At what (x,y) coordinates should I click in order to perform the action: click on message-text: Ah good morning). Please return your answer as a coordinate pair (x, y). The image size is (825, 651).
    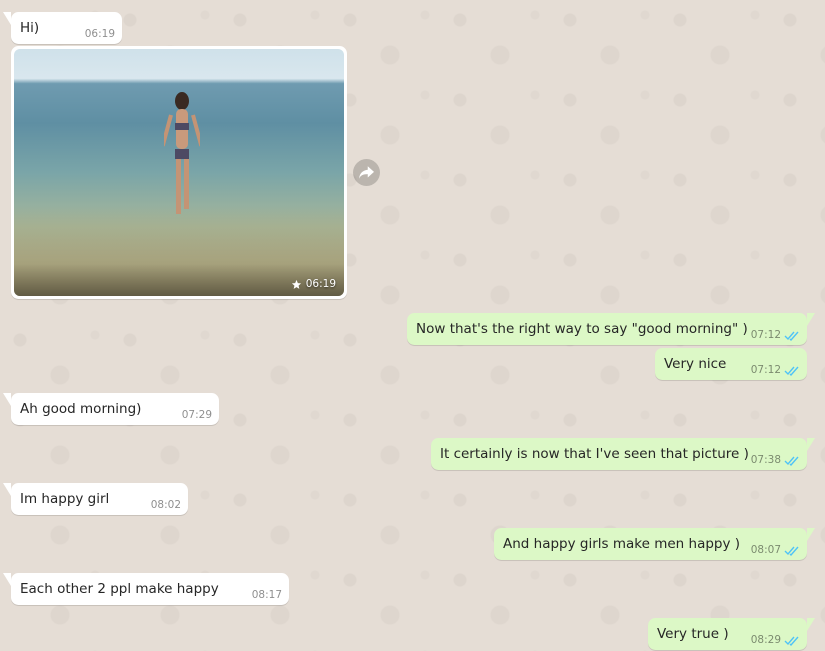
    Looking at the image, I should click on (81, 409).